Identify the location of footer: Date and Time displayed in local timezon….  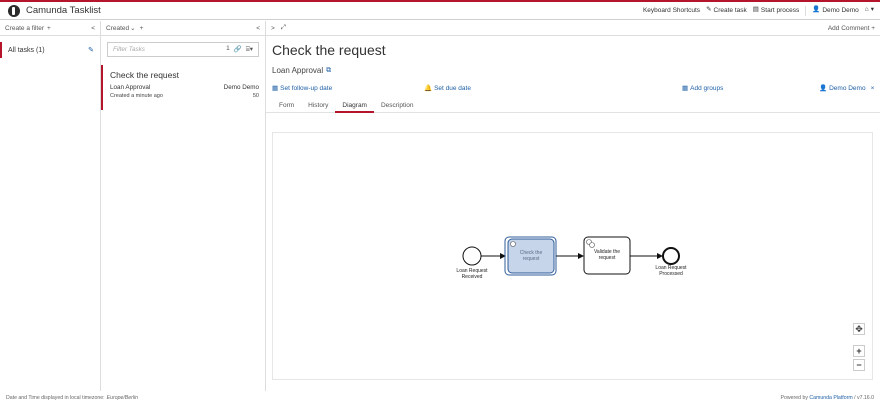
(440, 397).